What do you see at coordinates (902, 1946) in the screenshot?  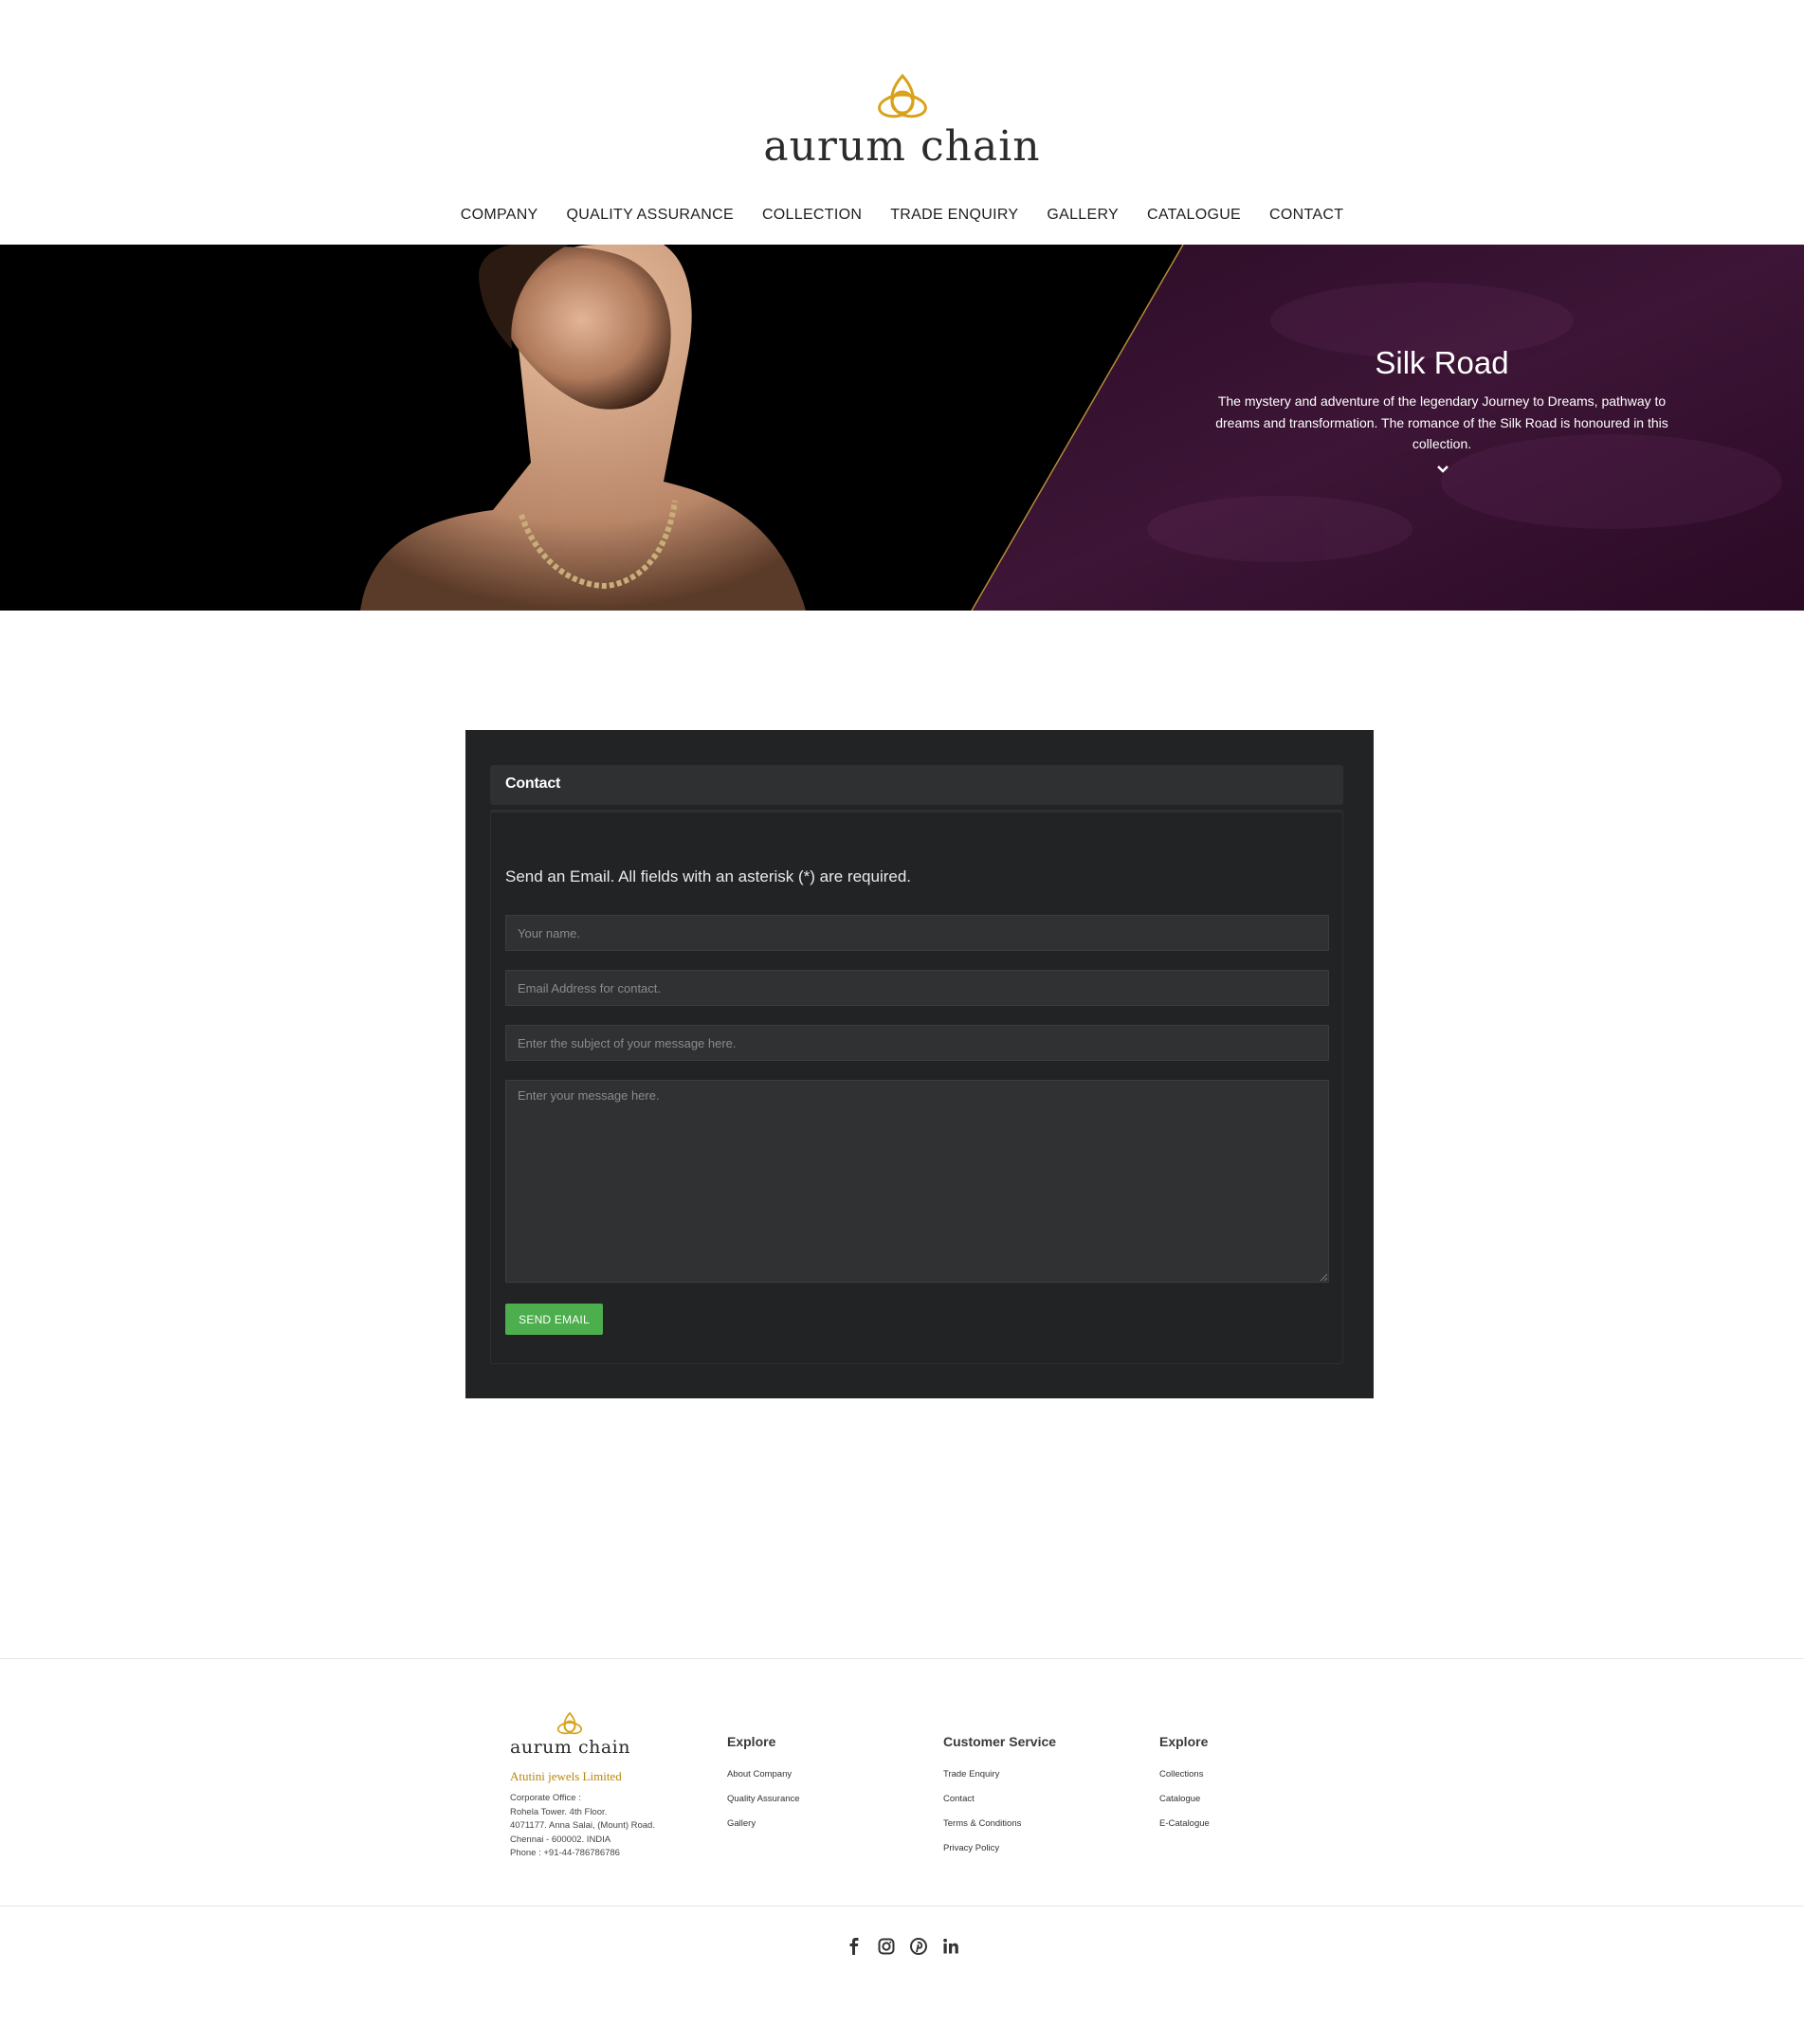 I see `social-links` at bounding box center [902, 1946].